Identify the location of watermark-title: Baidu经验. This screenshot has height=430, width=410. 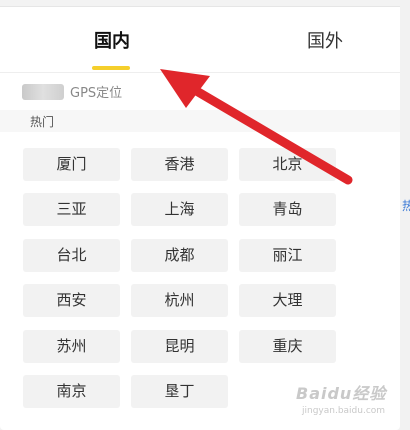
(341, 393).